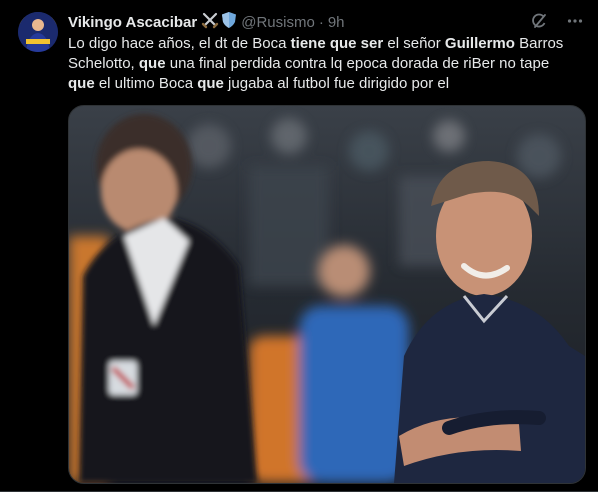 This screenshot has height=492, width=598. What do you see at coordinates (336, 83) in the screenshot?
I see `text-segment: jugaba al futbol fue dirigido por el` at bounding box center [336, 83].